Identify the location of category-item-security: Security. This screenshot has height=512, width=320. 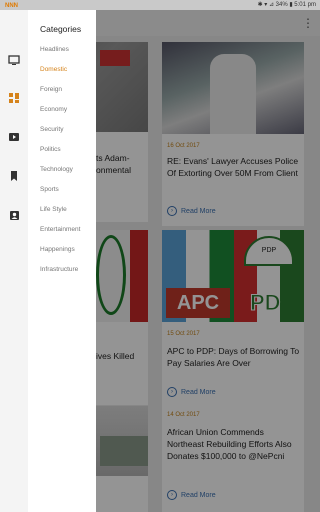
(51, 129).